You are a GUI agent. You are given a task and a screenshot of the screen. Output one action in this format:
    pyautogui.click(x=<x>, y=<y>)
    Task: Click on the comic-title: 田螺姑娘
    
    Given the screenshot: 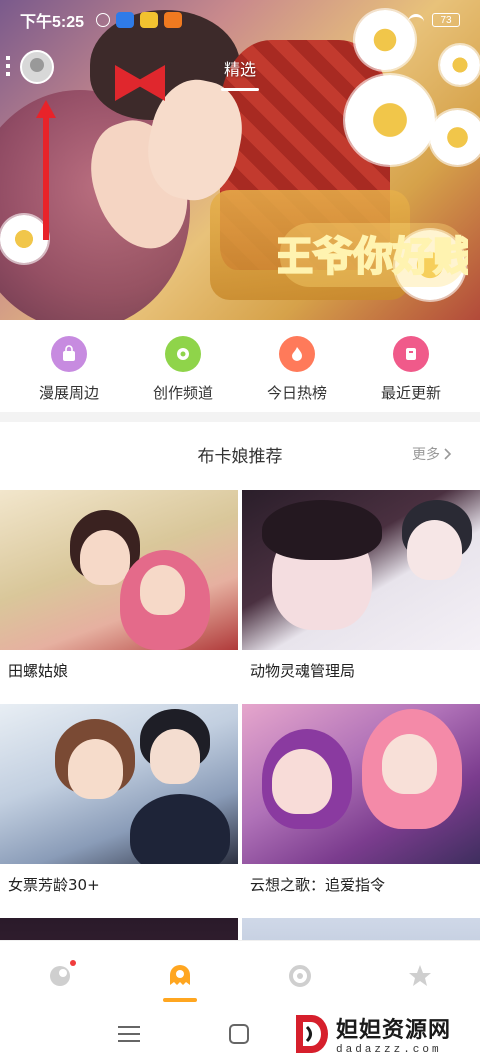 What is the action you would take?
    pyautogui.click(x=38, y=671)
    